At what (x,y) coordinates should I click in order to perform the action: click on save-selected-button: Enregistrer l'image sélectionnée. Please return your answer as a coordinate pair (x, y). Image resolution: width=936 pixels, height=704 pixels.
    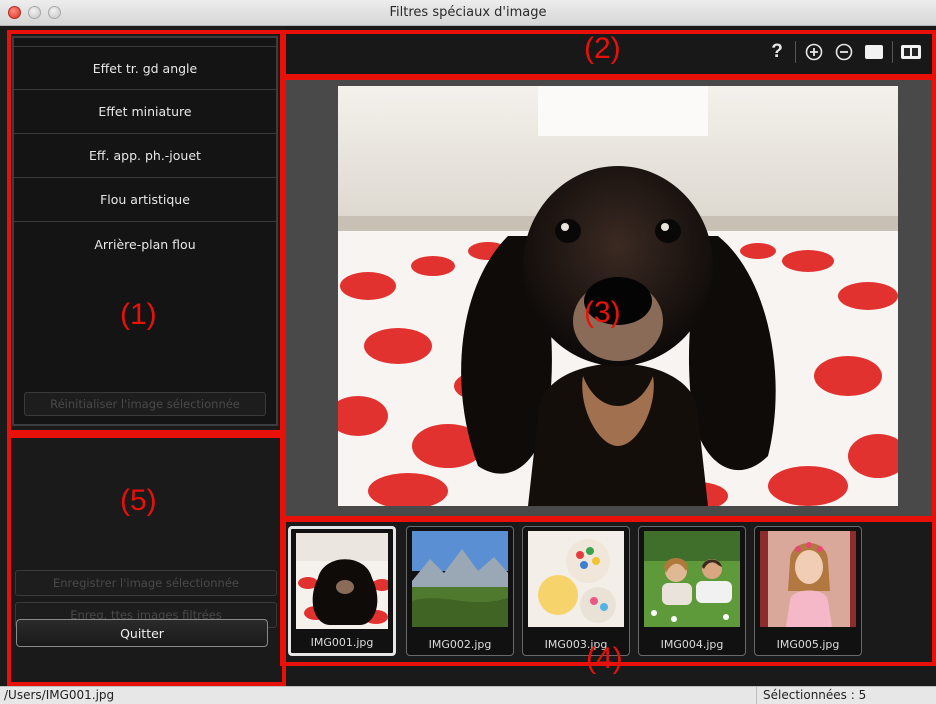
    Looking at the image, I should click on (146, 583).